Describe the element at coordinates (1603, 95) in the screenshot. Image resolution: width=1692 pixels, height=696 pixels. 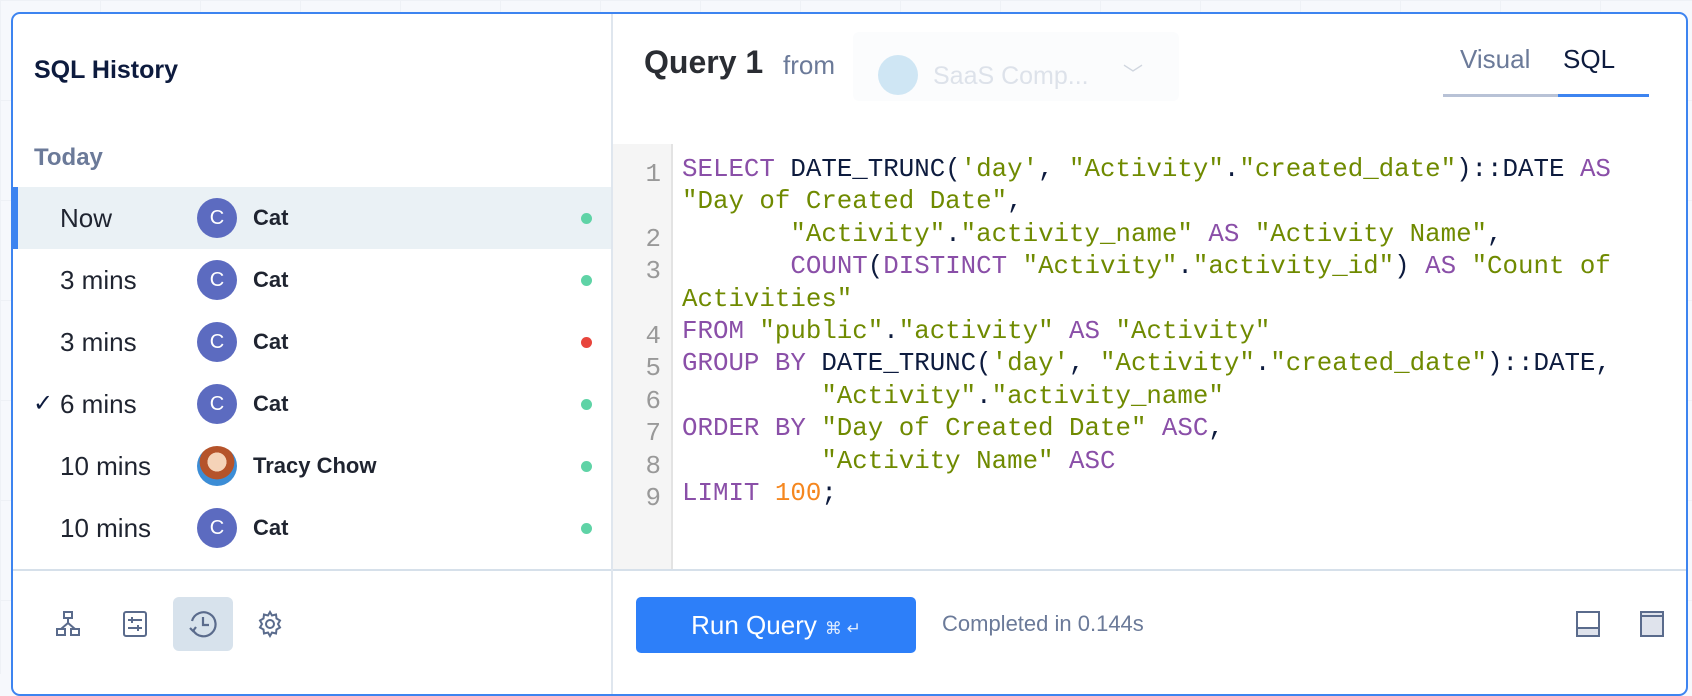
I see `active-tab-indicator` at that location.